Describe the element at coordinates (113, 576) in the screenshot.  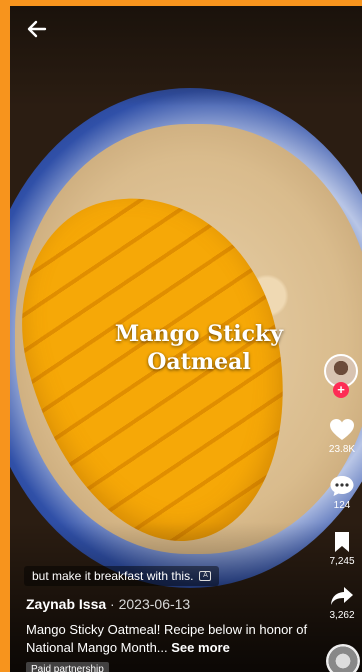
I see `caption-text: but make it breakfast with this.` at that location.